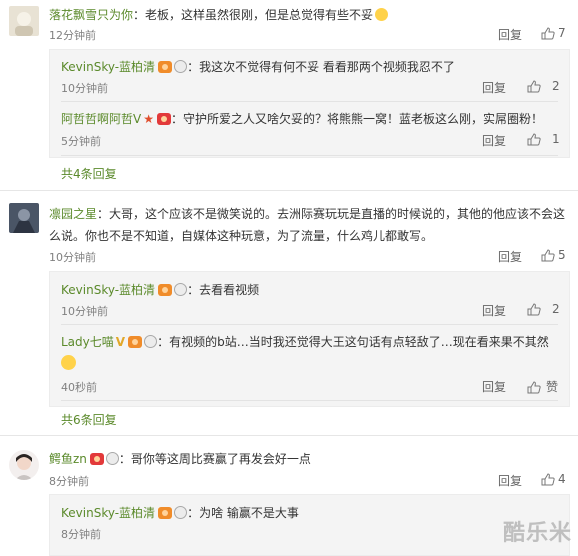 The height and width of the screenshot is (556, 578). I want to click on like-button: 赞, so click(542, 386).